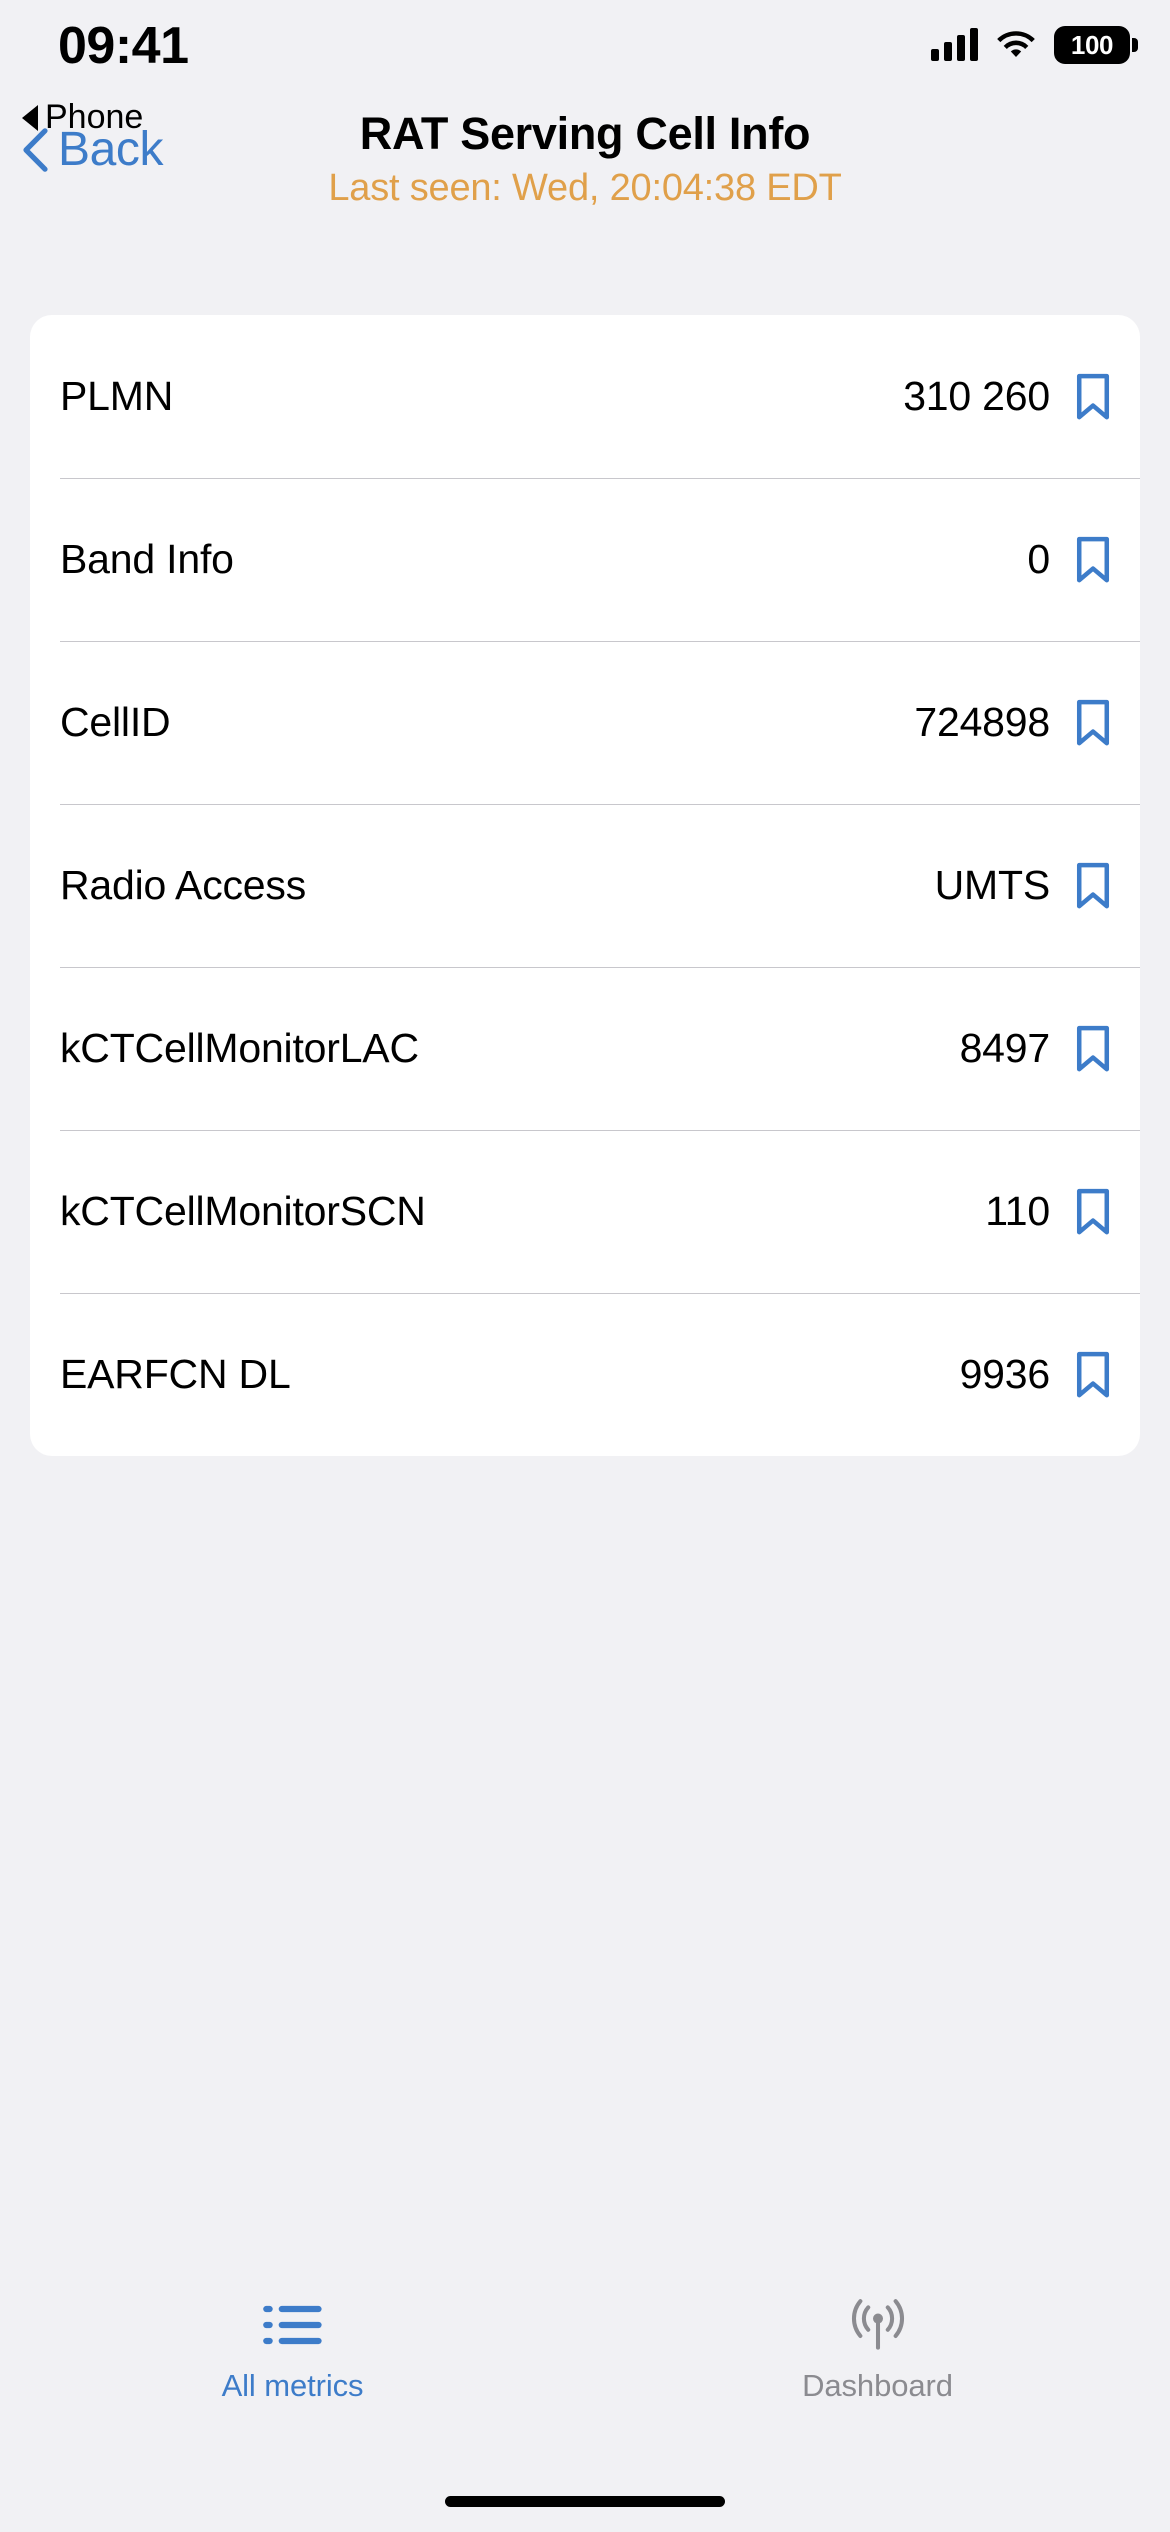 The height and width of the screenshot is (2532, 1170). What do you see at coordinates (239, 1048) in the screenshot?
I see `metric-label: kCTCellMonitorLAC` at bounding box center [239, 1048].